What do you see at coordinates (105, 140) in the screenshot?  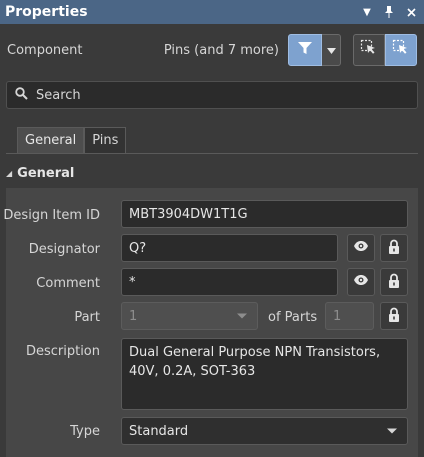 I see `tab-pins: Pins` at bounding box center [105, 140].